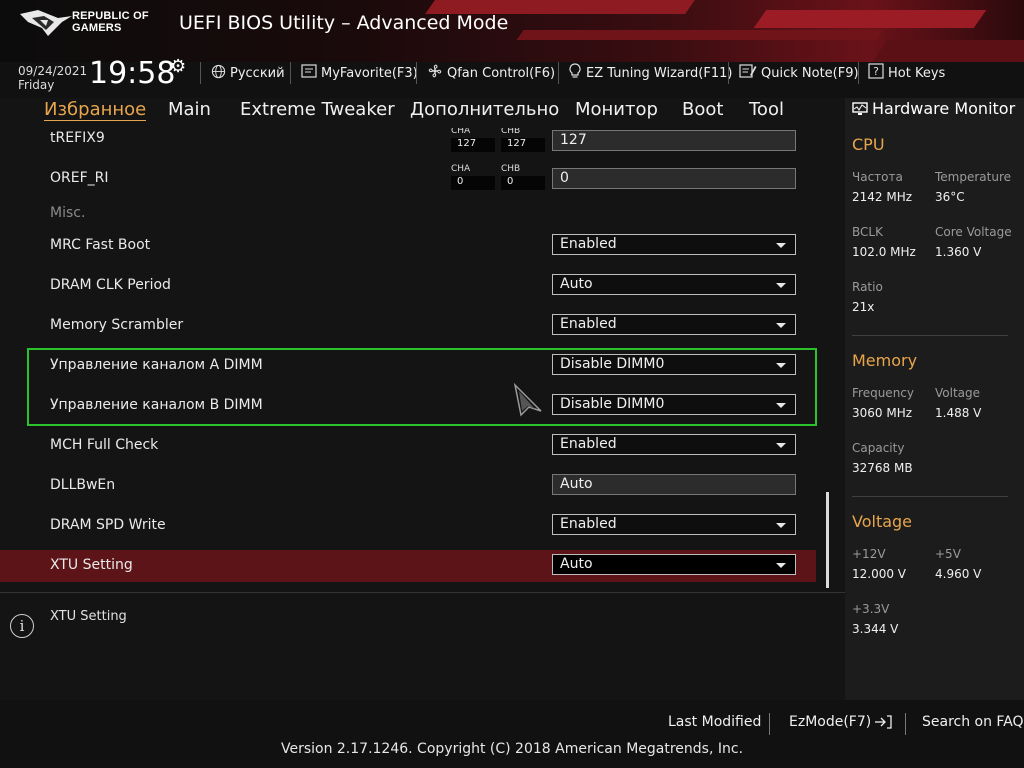 This screenshot has height=768, width=1024. Describe the element at coordinates (178, 66) in the screenshot. I see `clock-settings-gear-icon: ⚙` at that location.